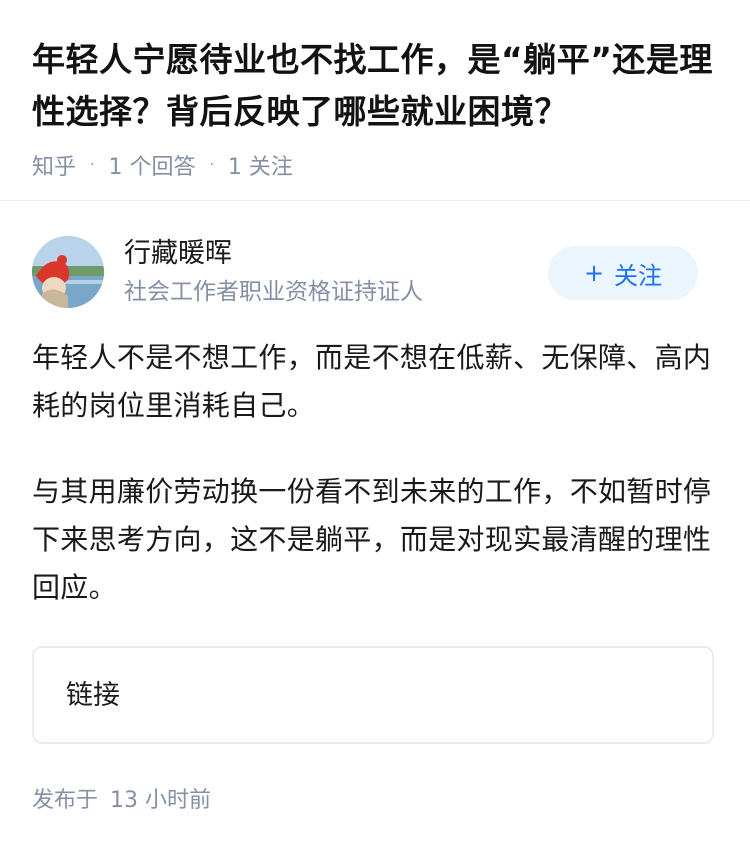  Describe the element at coordinates (594, 273) in the screenshot. I see `plus-icon: +` at that location.